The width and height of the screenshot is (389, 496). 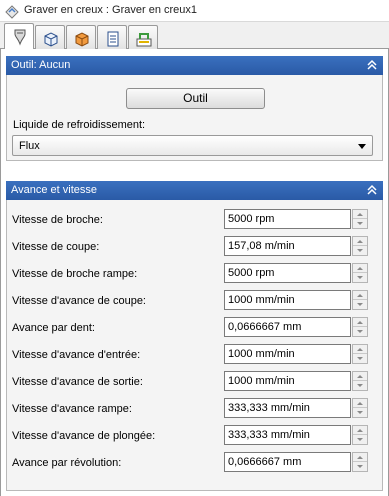 I want to click on wireframe-box-icon, so click(x=51, y=39).